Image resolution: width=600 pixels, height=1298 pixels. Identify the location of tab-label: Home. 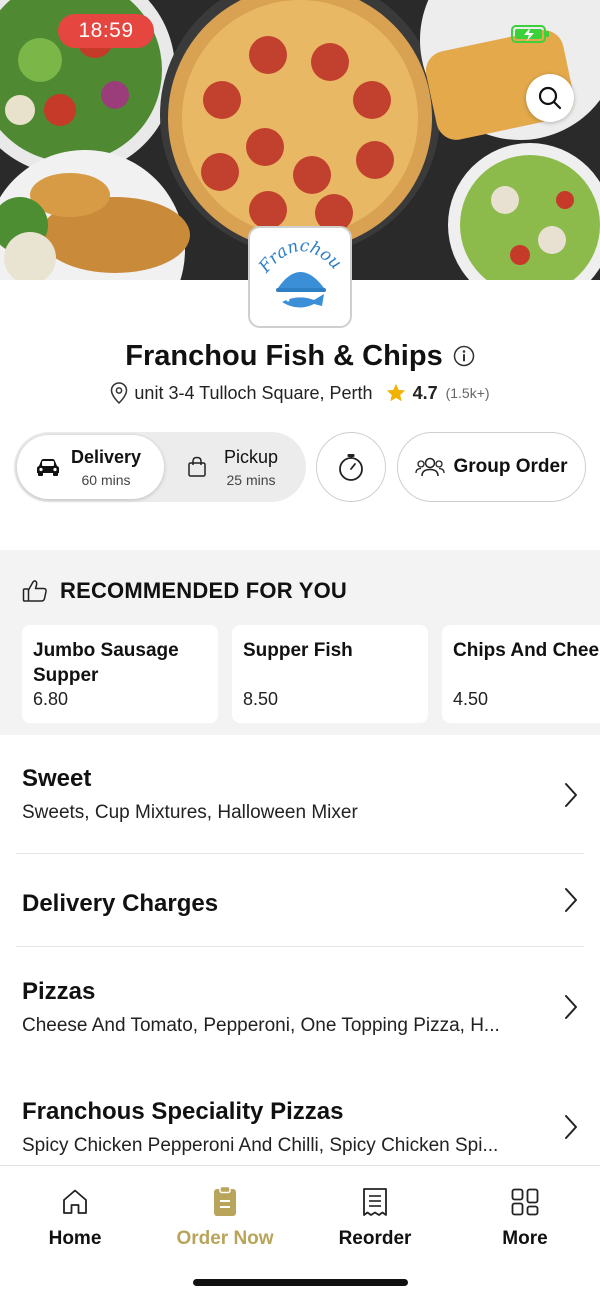
(75, 1238).